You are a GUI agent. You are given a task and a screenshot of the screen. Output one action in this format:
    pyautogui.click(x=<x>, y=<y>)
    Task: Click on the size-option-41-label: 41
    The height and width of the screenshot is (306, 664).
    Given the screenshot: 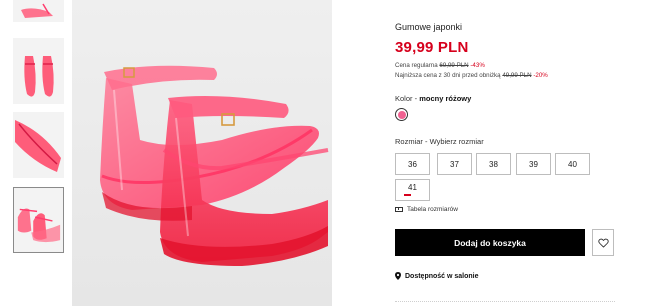 What is the action you would take?
    pyautogui.click(x=412, y=187)
    